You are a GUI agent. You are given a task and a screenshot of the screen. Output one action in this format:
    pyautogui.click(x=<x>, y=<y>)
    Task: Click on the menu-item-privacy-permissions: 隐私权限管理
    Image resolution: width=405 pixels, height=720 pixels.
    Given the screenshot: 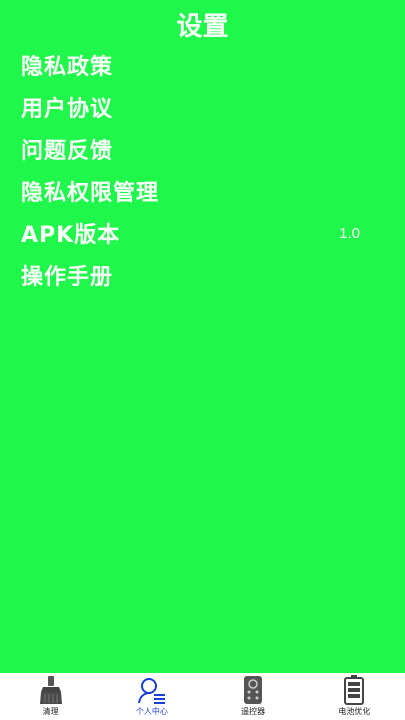 What is the action you would take?
    pyautogui.click(x=202, y=191)
    